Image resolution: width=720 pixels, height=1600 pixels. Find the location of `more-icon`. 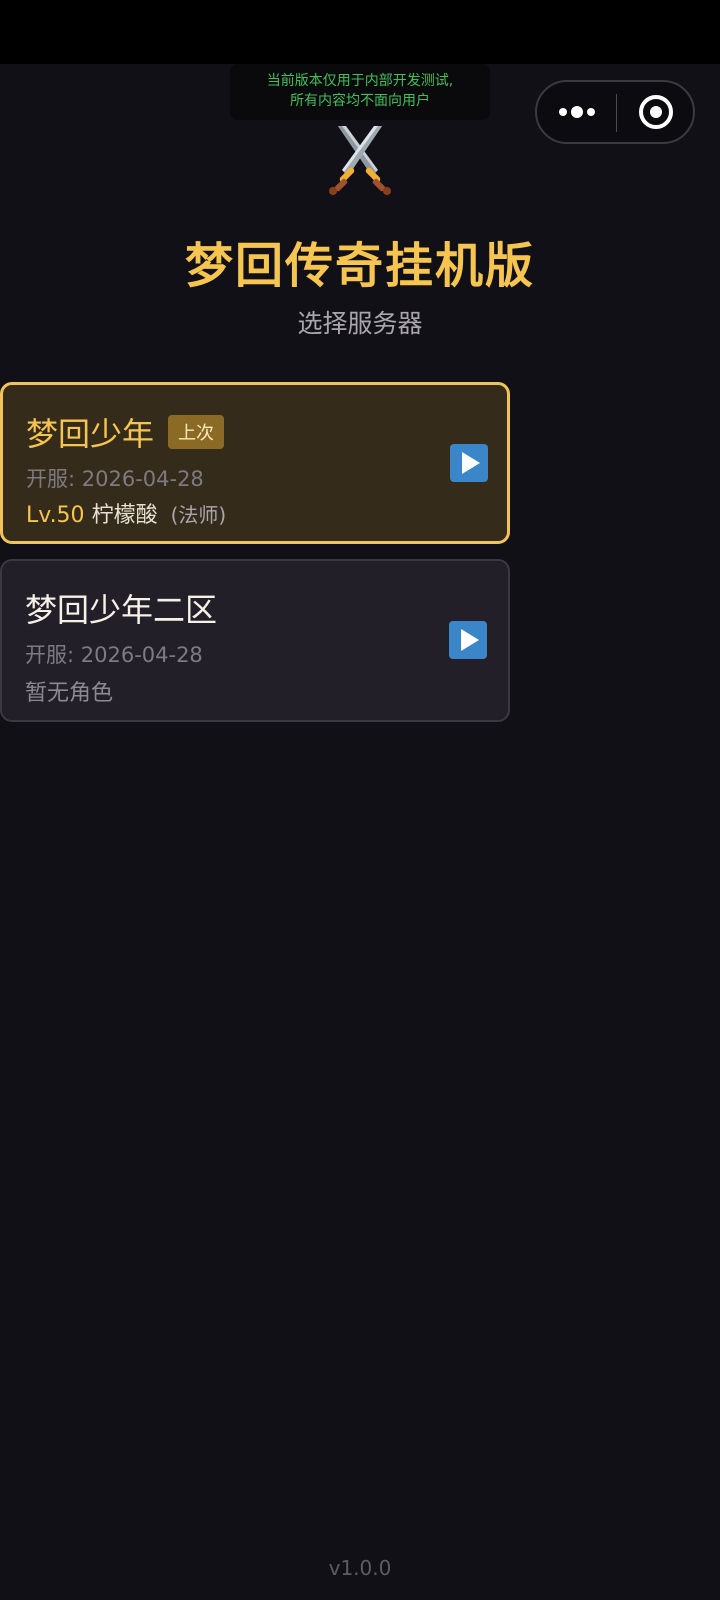

more-icon is located at coordinates (576, 112).